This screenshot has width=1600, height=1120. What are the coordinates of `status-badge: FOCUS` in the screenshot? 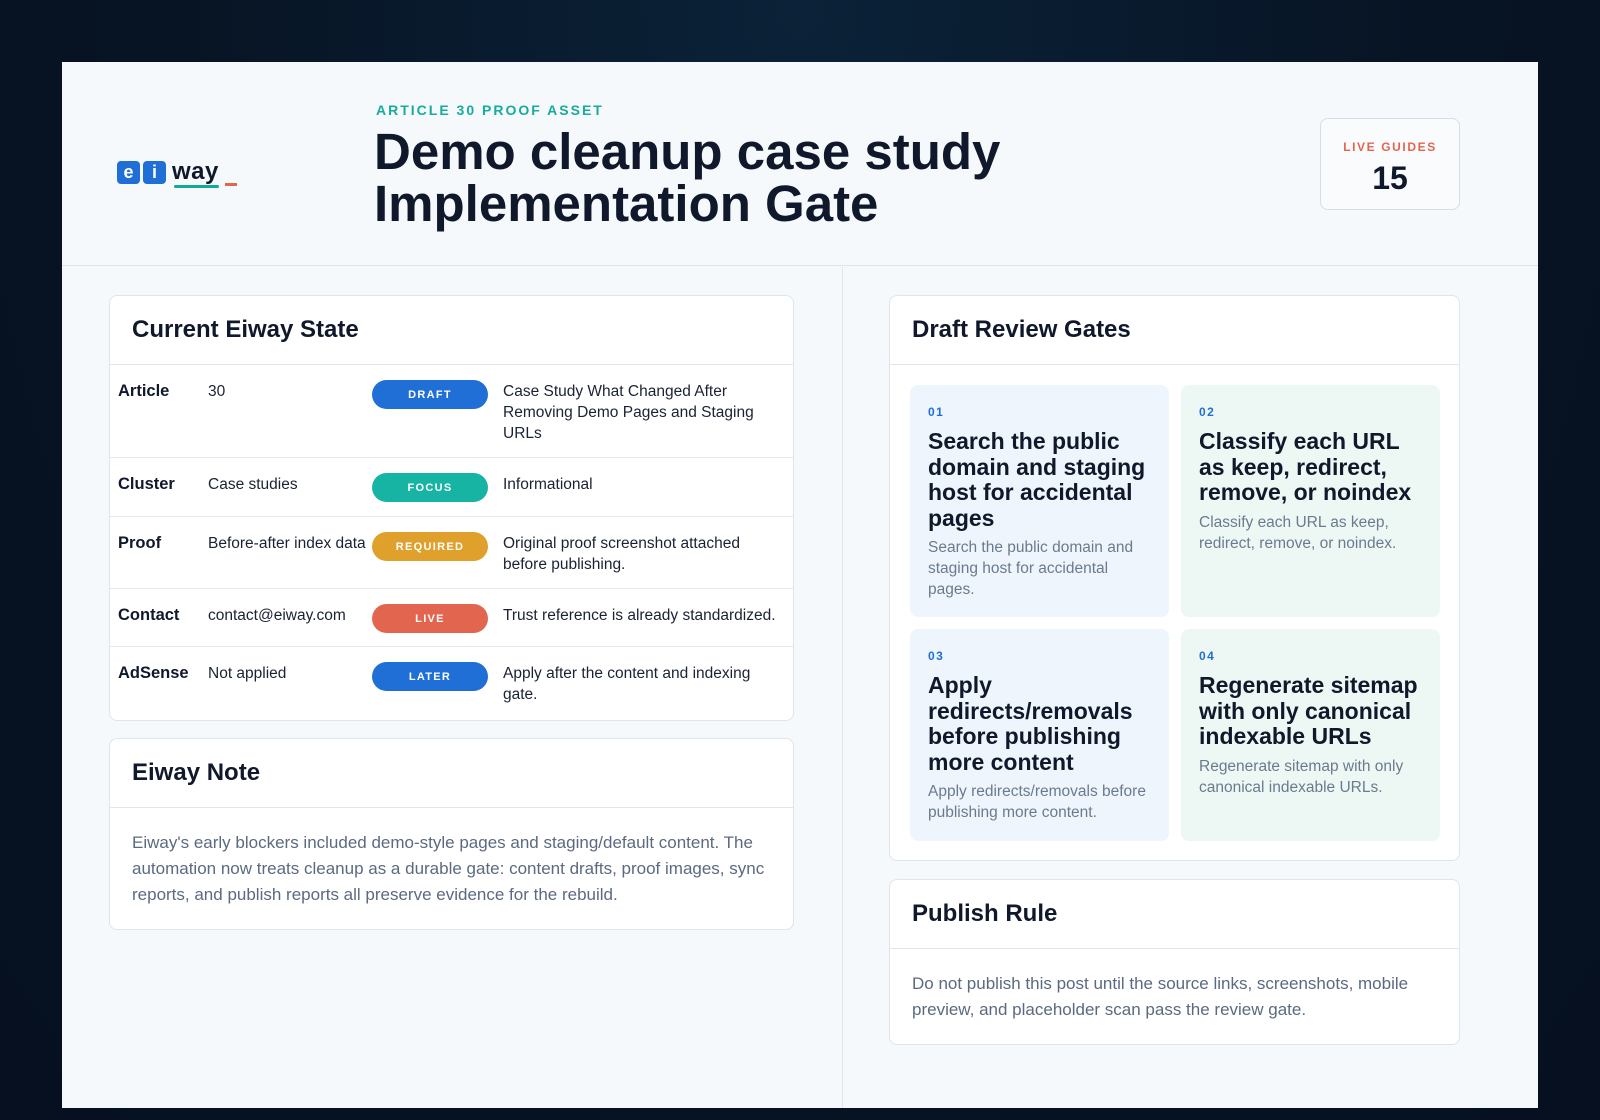 It's located at (430, 487).